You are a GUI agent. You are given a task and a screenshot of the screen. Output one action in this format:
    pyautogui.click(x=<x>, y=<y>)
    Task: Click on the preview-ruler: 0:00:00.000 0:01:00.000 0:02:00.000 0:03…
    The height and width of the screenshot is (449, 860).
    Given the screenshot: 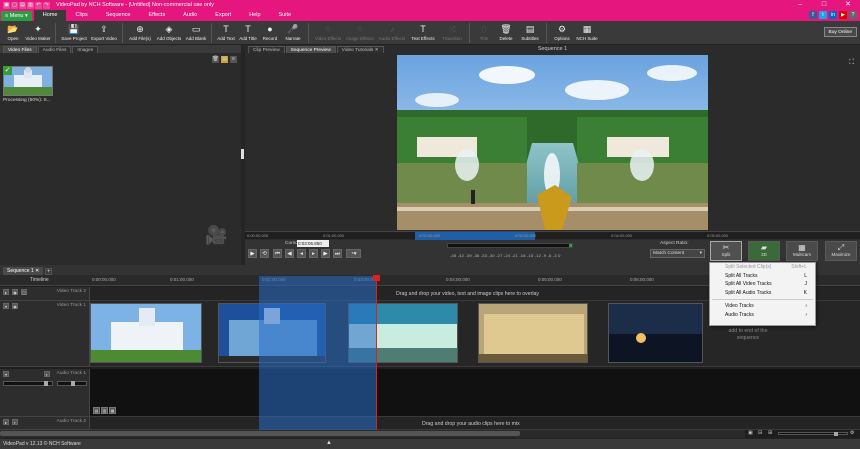 What is the action you would take?
    pyautogui.click(x=552, y=235)
    